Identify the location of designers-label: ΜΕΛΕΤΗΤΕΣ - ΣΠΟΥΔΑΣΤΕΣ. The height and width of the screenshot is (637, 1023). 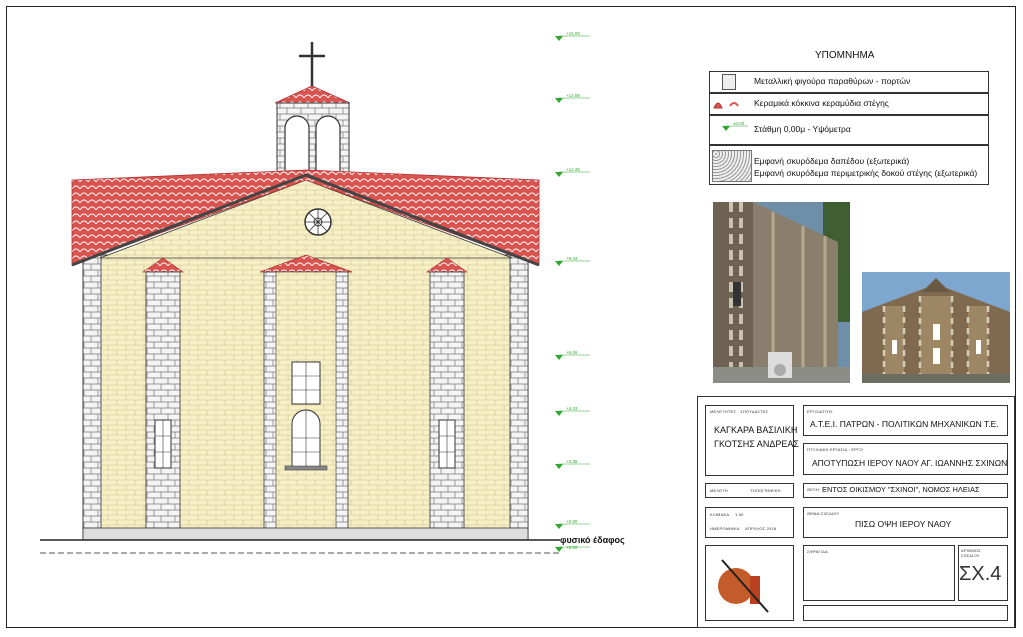
(739, 411).